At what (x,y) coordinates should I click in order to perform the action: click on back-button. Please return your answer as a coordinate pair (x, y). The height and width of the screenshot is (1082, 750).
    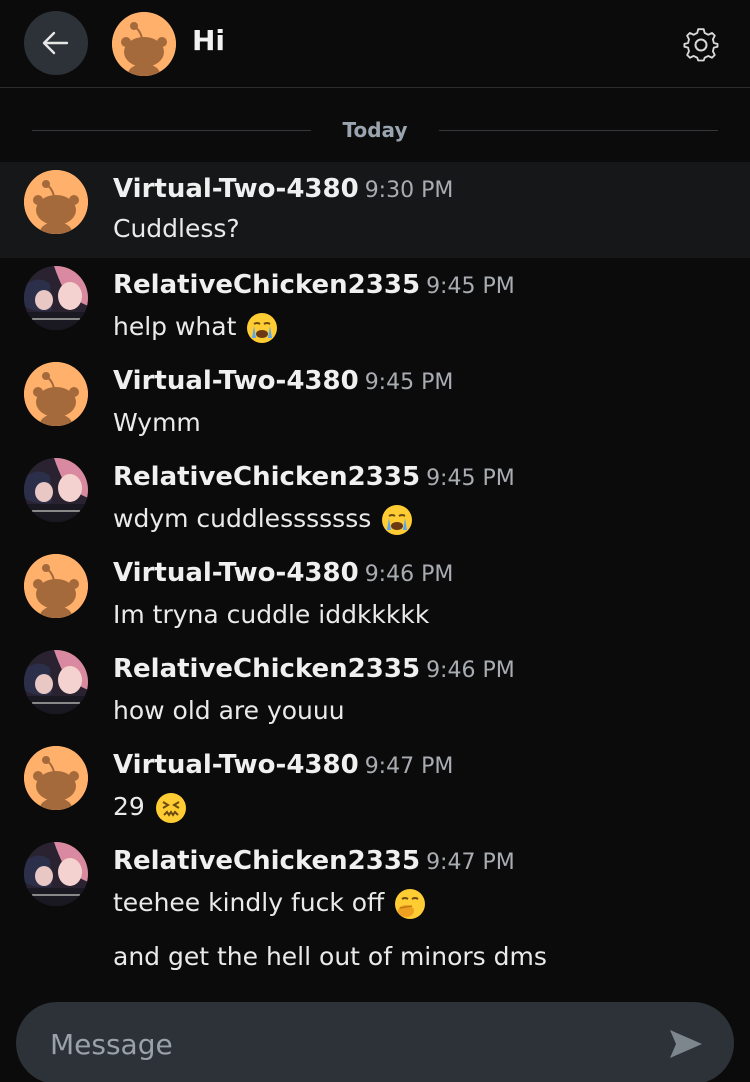
    Looking at the image, I should click on (56, 43).